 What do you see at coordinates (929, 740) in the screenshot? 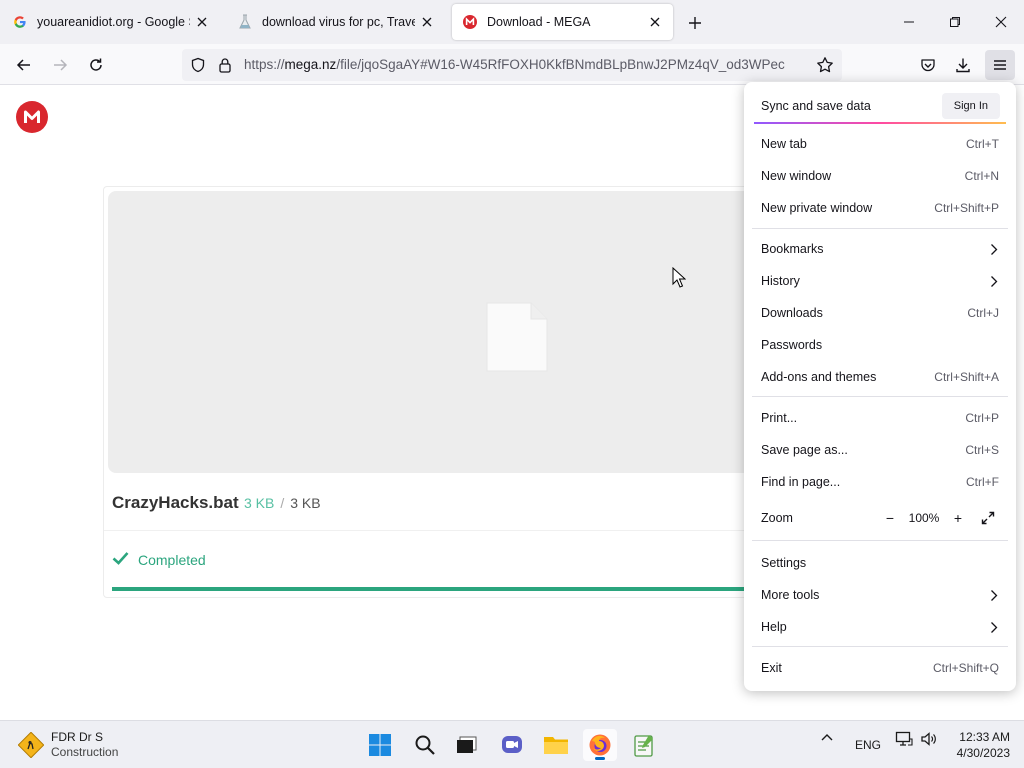
I see `volume-icon` at bounding box center [929, 740].